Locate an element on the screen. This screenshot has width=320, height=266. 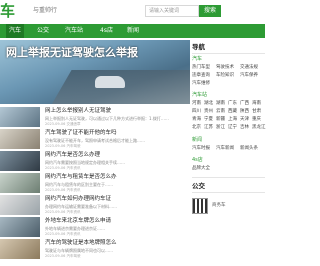
sidebar-section-4s: 4s店 is located at coordinates (197, 160).